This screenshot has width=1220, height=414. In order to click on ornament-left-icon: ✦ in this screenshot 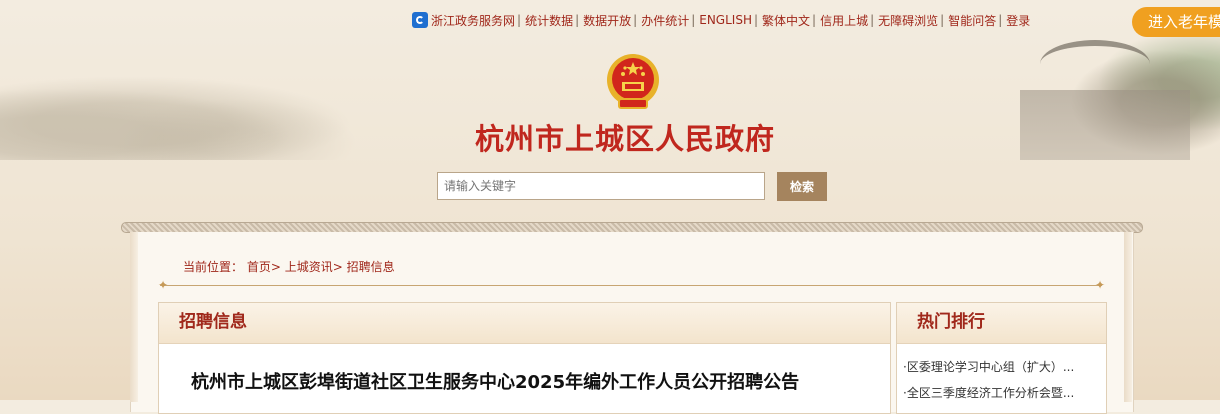, I will do `click(163, 285)`.